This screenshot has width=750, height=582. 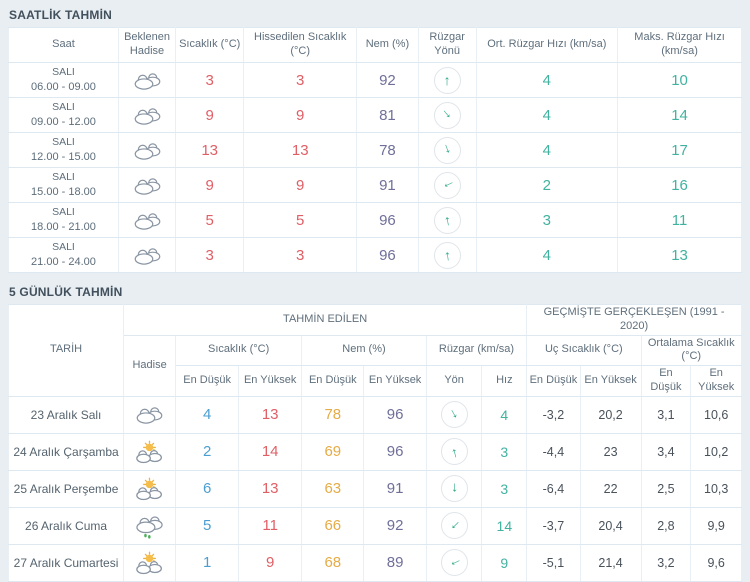 What do you see at coordinates (66, 350) in the screenshot?
I see `col-header-tarih: TARİH` at bounding box center [66, 350].